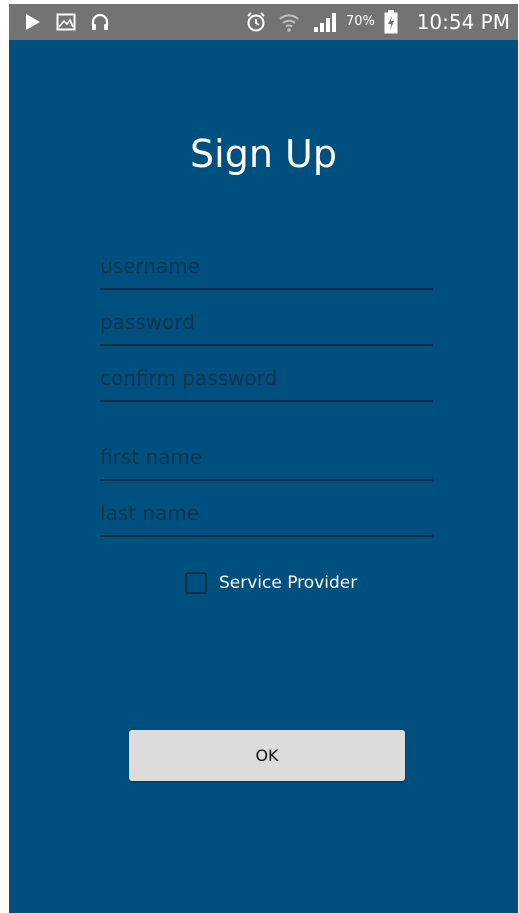 Image resolution: width=519 pixels, height=913 pixels. What do you see at coordinates (66, 22) in the screenshot?
I see `image-icon` at bounding box center [66, 22].